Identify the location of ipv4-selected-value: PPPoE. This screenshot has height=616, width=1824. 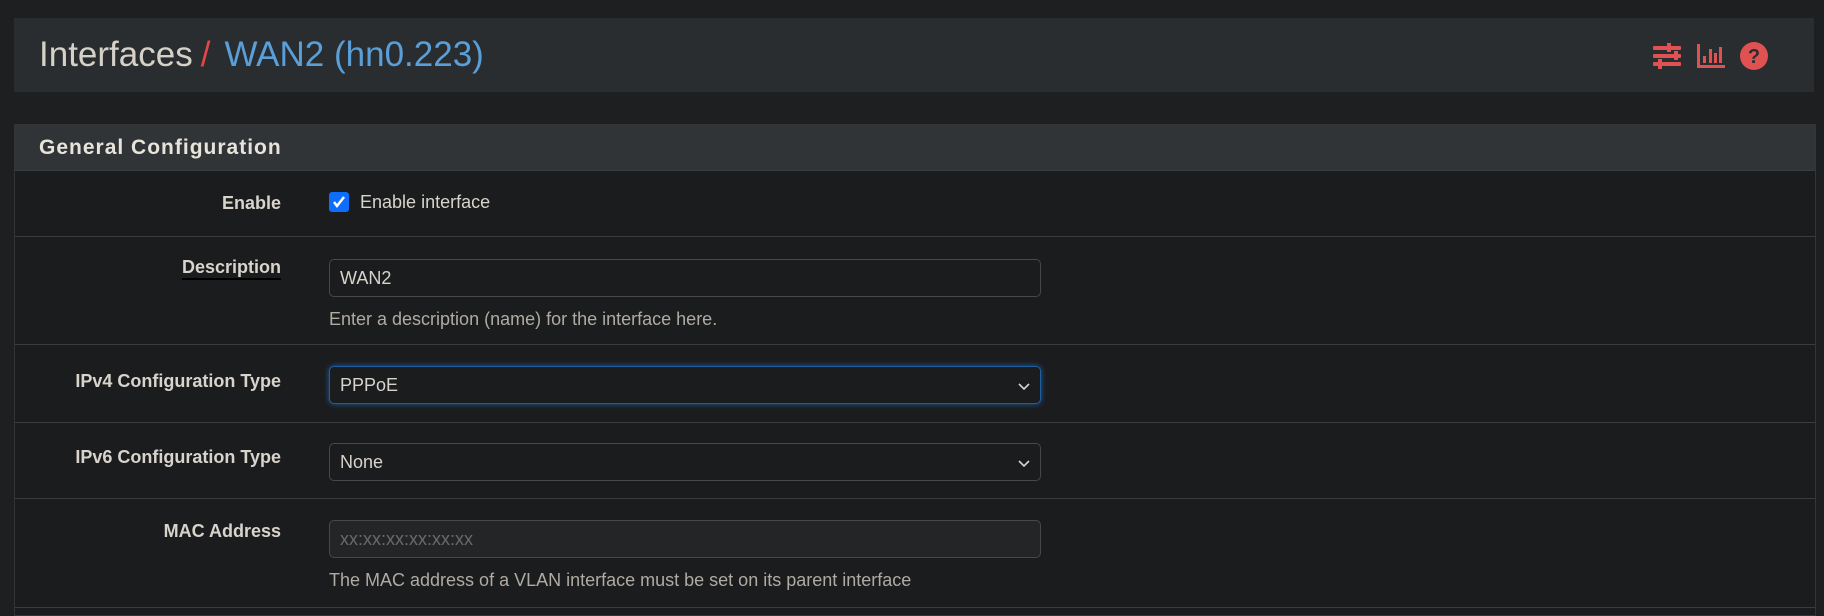
(369, 384).